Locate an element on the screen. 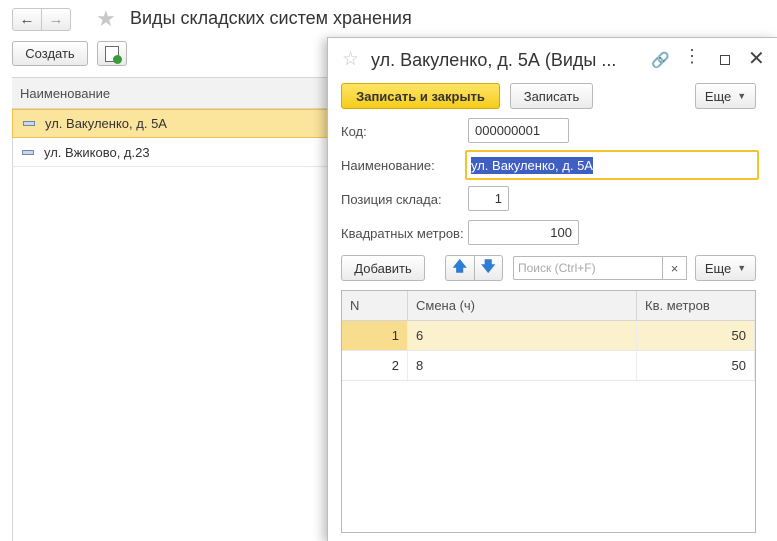 This screenshot has width=777, height=541. arrow-down-icon: 🡇 is located at coordinates (488, 266).